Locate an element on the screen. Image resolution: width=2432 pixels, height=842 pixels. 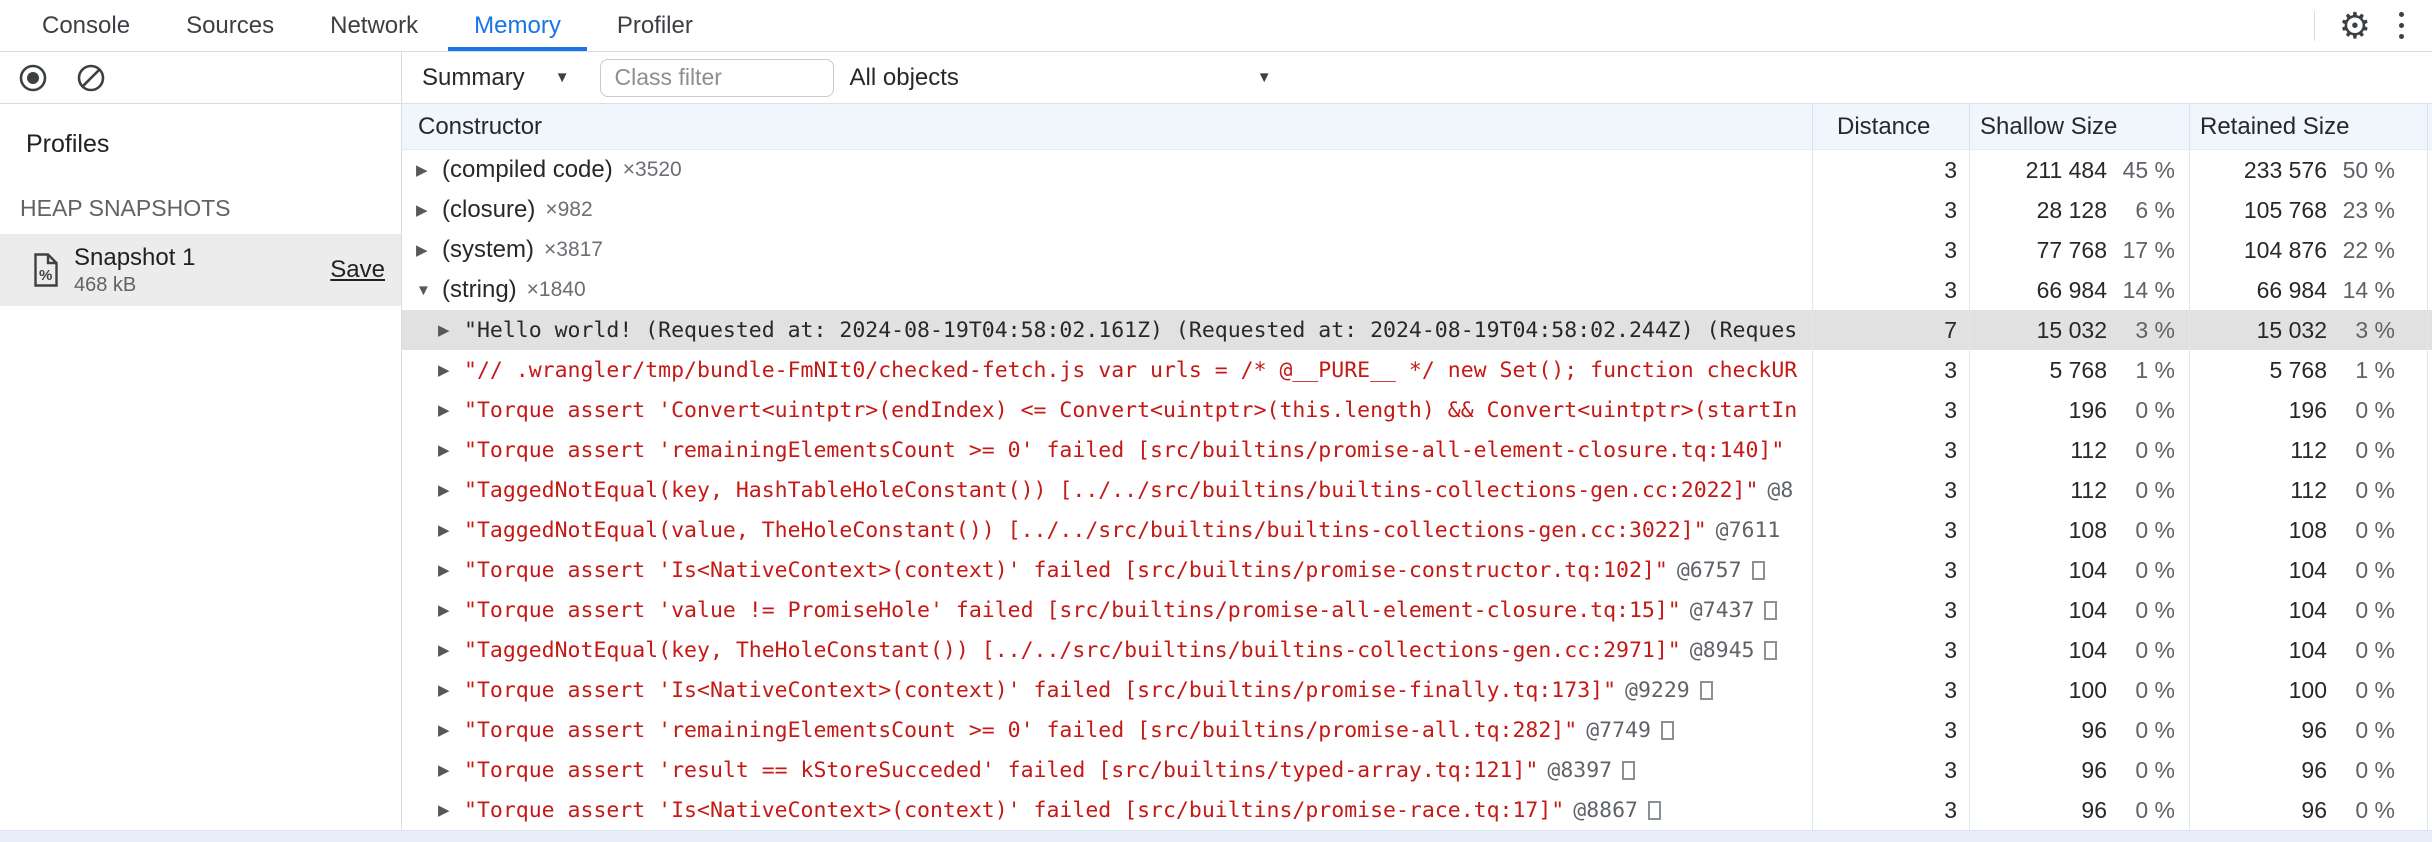
instance-count: ×1840 is located at coordinates (556, 289).